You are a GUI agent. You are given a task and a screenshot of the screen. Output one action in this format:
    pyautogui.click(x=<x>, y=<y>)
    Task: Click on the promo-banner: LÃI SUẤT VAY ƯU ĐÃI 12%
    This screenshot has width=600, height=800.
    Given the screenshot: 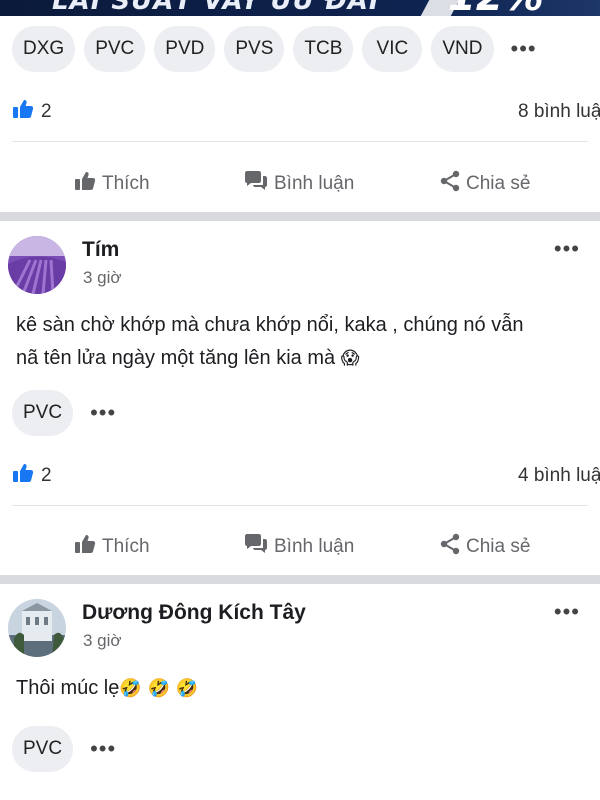 What is the action you would take?
    pyautogui.click(x=300, y=8)
    